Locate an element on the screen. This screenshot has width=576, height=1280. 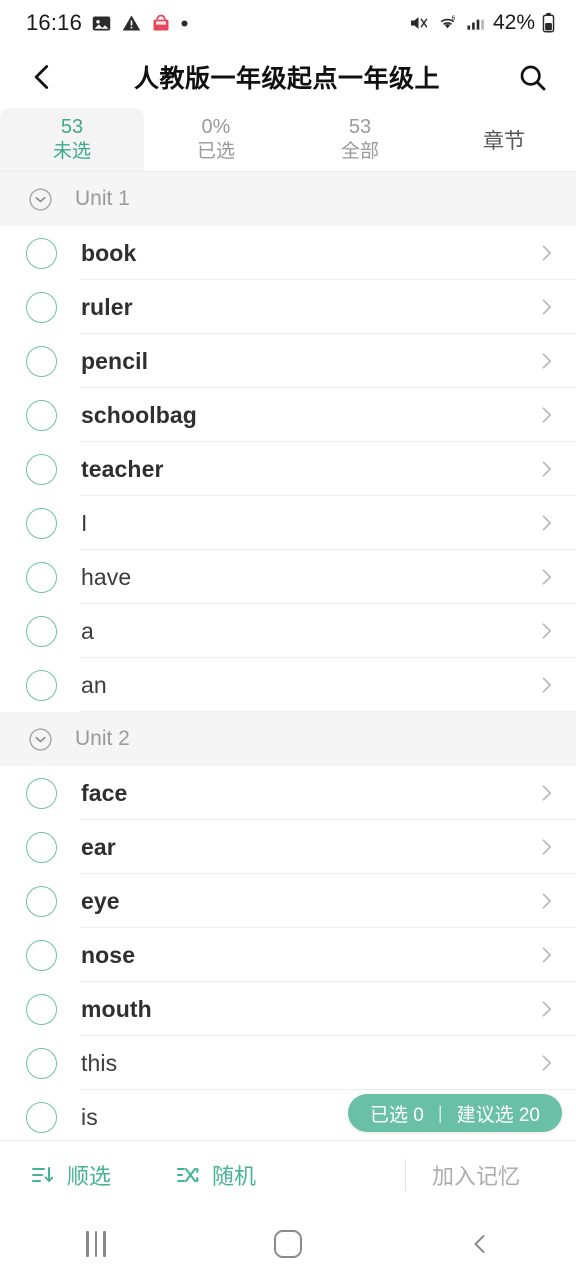
list-item: I is located at coordinates (288, 523).